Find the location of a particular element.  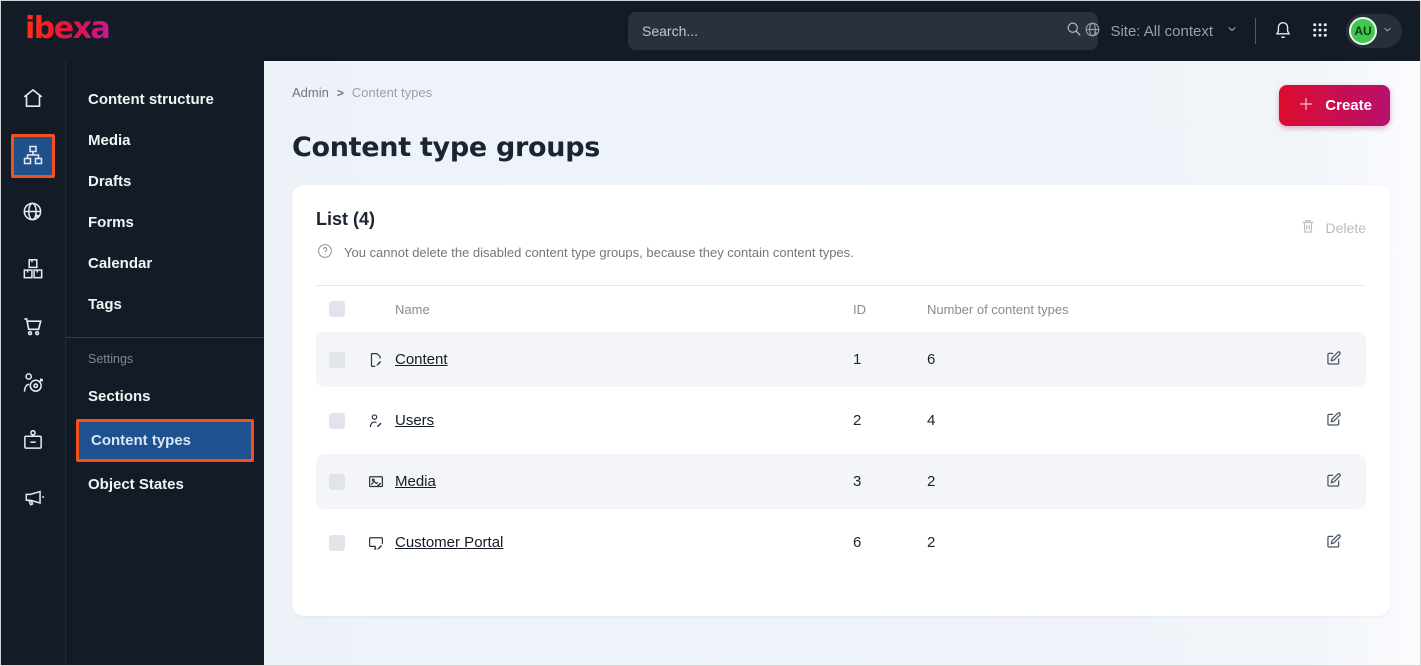

column-header-count: Number of content types is located at coordinates (998, 309).